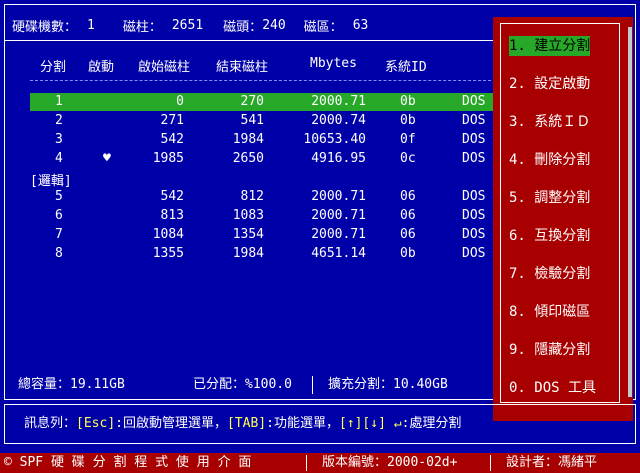  Describe the element at coordinates (172, 215) in the screenshot. I see `start-cylinder: 813` at that location.